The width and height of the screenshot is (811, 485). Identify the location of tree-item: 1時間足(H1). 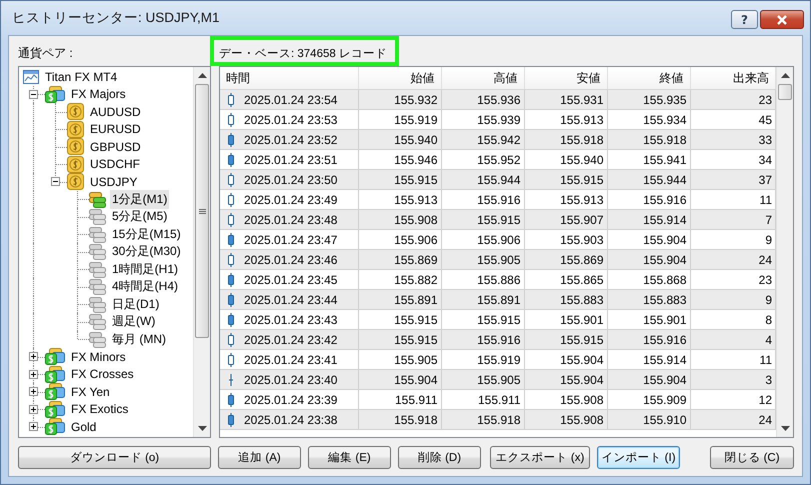
(145, 269).